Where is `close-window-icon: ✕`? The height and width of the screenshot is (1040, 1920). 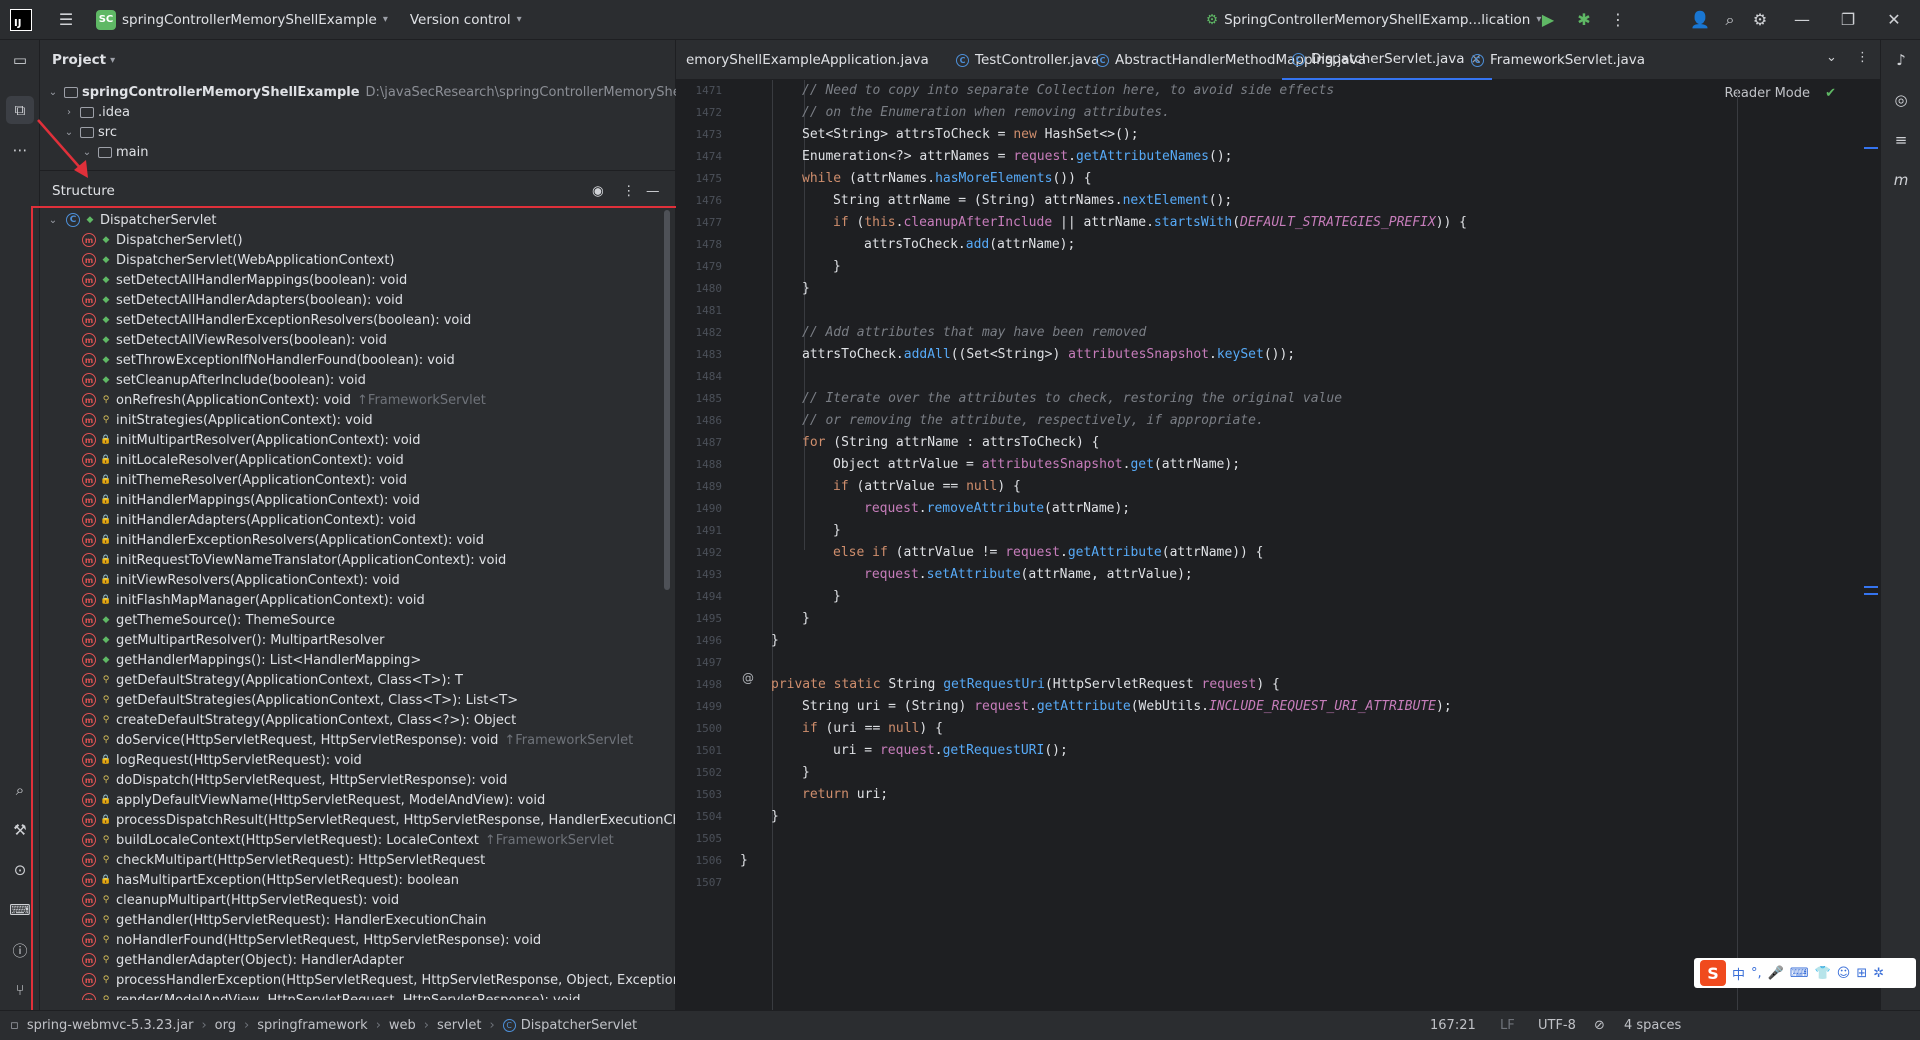 close-window-icon: ✕ is located at coordinates (1894, 20).